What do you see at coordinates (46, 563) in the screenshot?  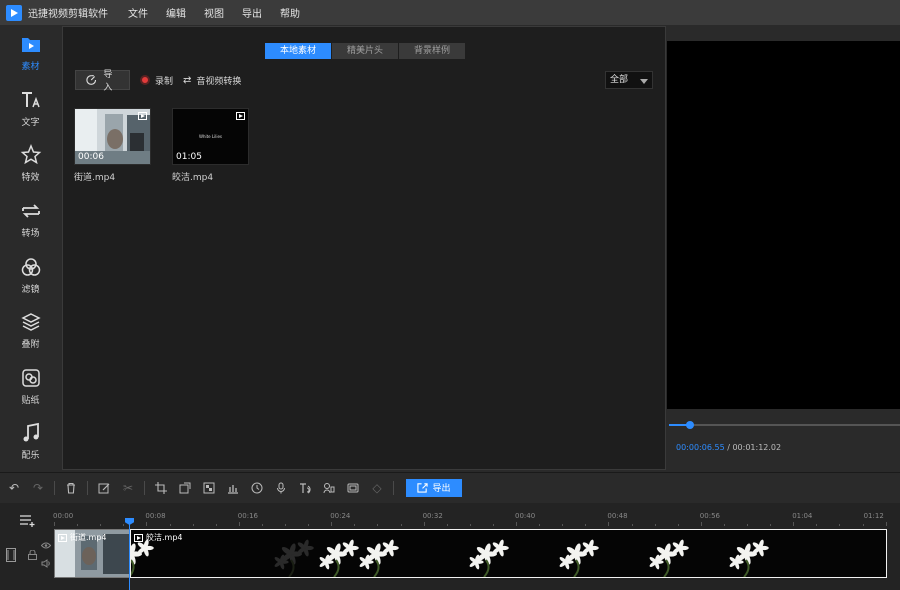 I see `volume-icon` at bounding box center [46, 563].